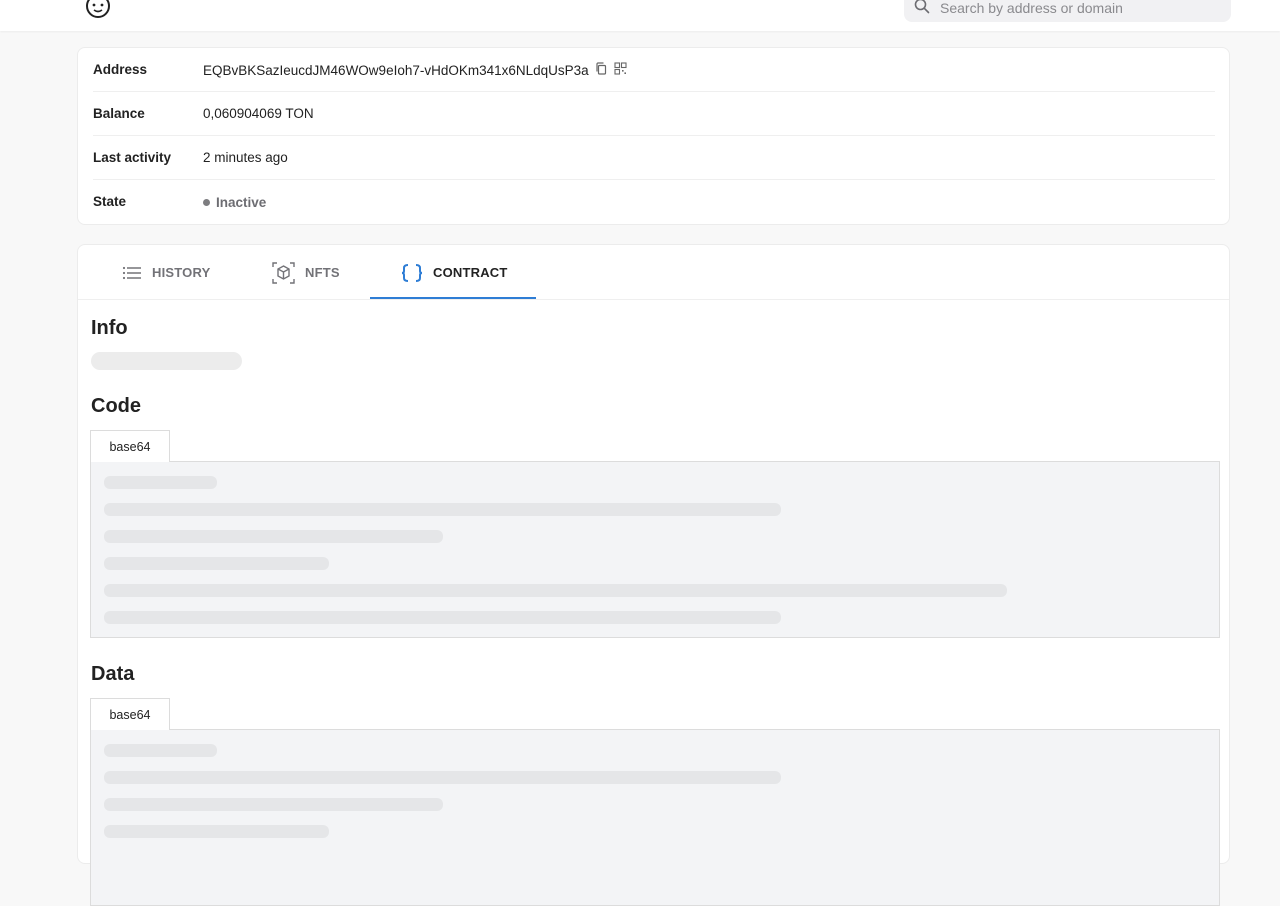 The height and width of the screenshot is (906, 1280). Describe the element at coordinates (166, 361) in the screenshot. I see `info-loading-placeholder` at that location.